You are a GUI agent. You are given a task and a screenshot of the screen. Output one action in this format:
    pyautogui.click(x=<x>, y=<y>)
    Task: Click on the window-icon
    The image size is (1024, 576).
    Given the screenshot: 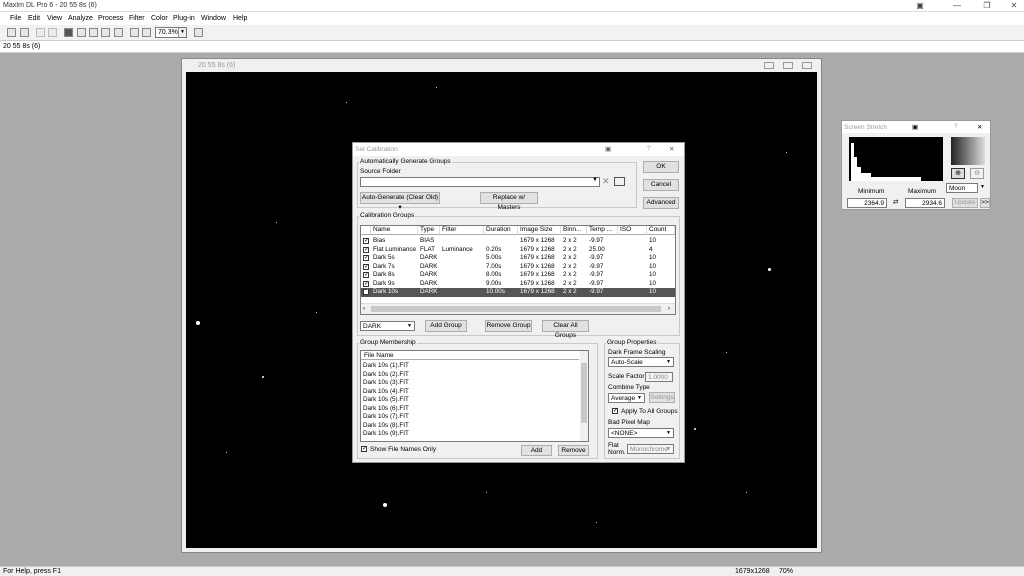 What is the action you would take?
    pyautogui.click(x=118, y=32)
    